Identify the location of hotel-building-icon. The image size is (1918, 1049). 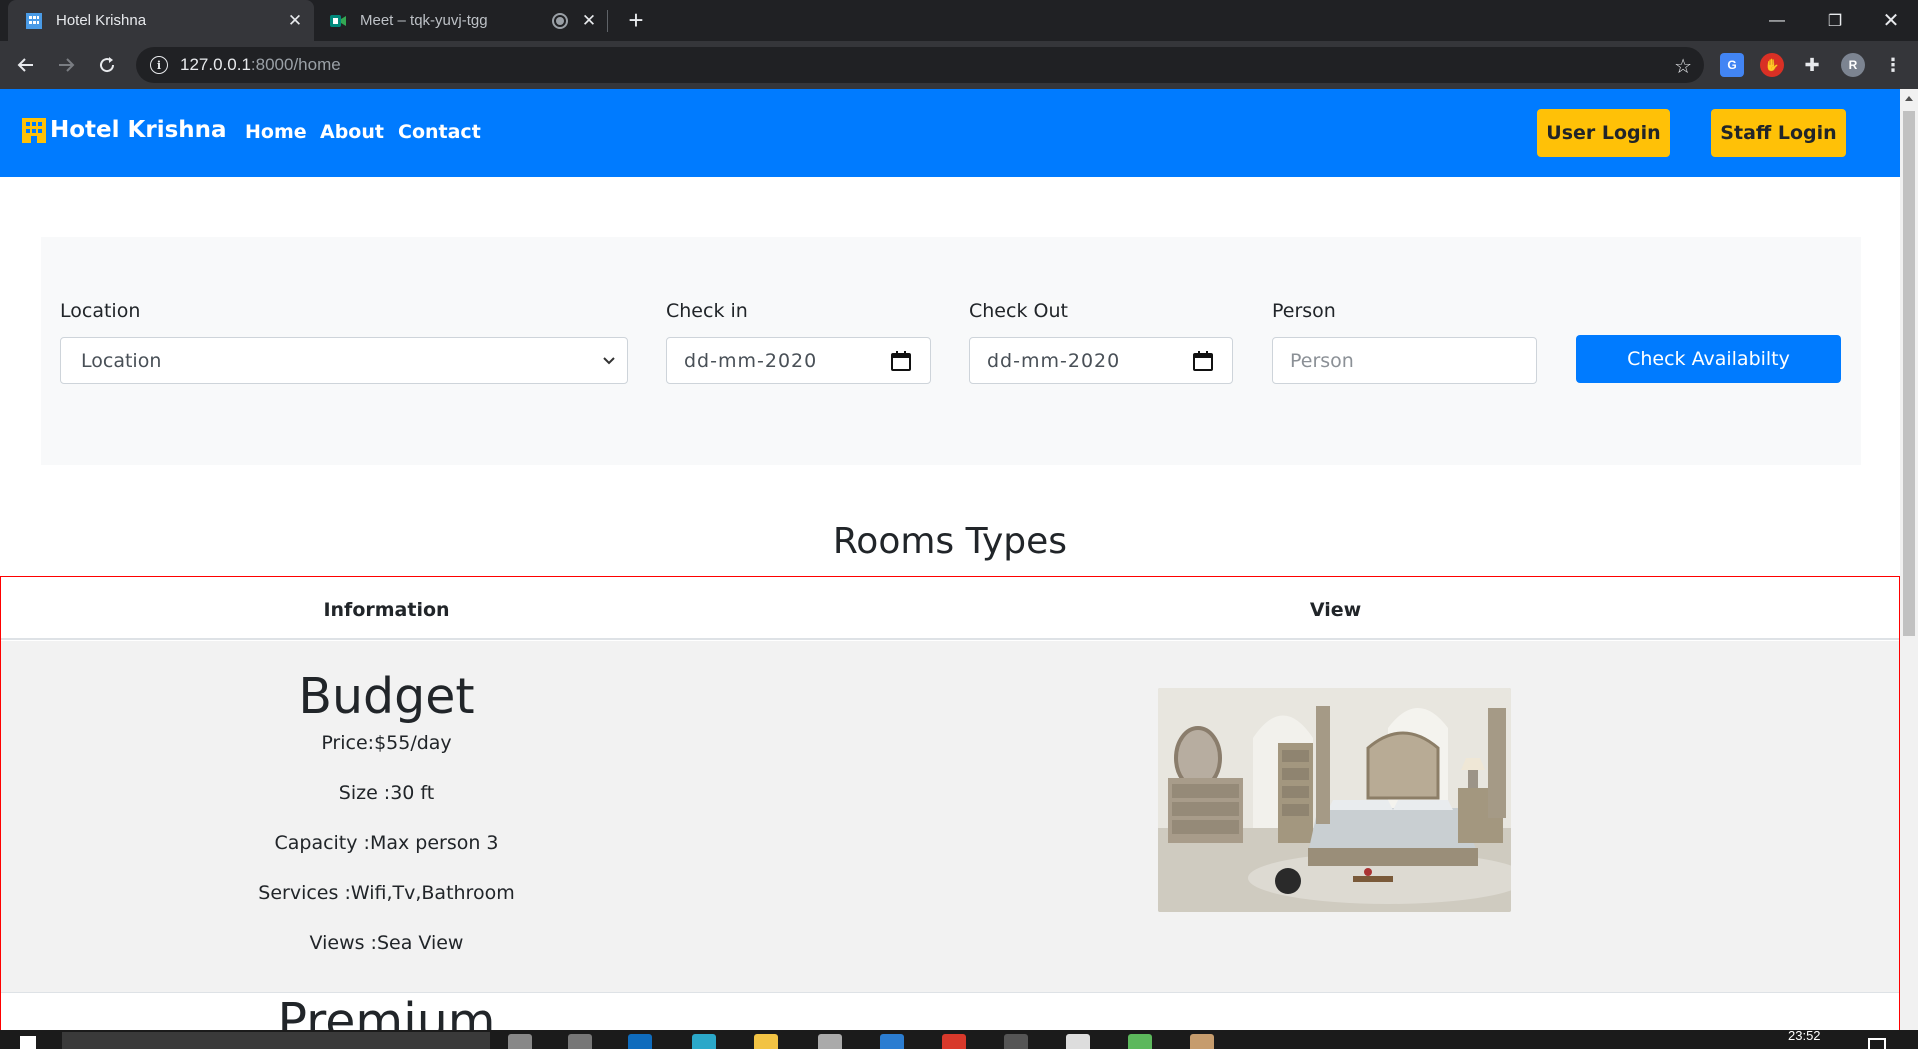
(34, 130).